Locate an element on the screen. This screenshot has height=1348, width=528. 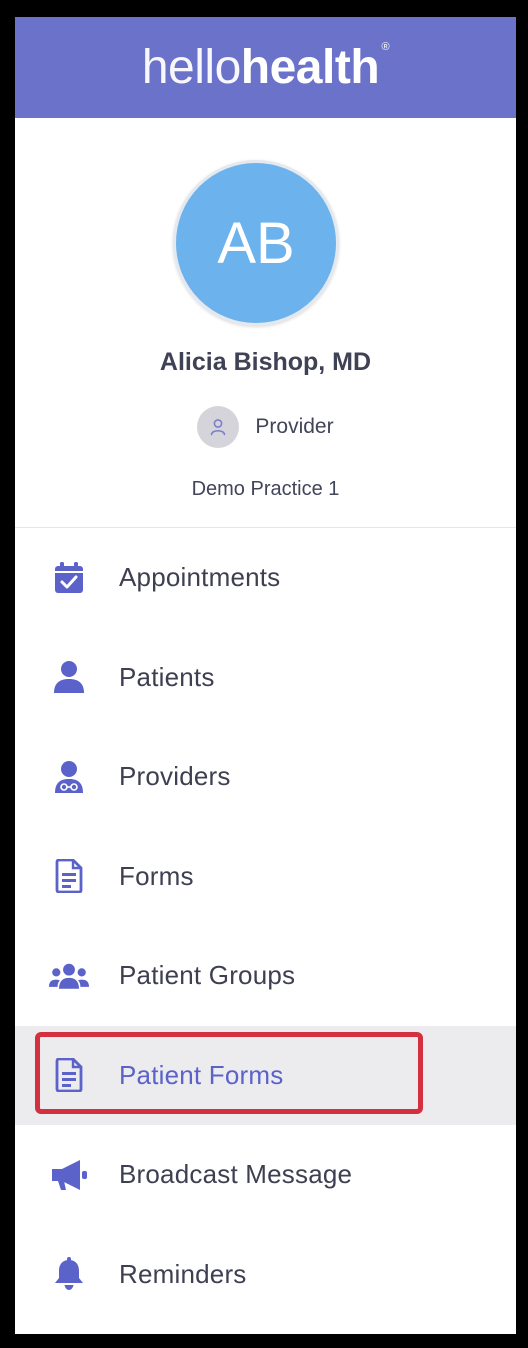
sidebar-item-label: Patients is located at coordinates (167, 676).